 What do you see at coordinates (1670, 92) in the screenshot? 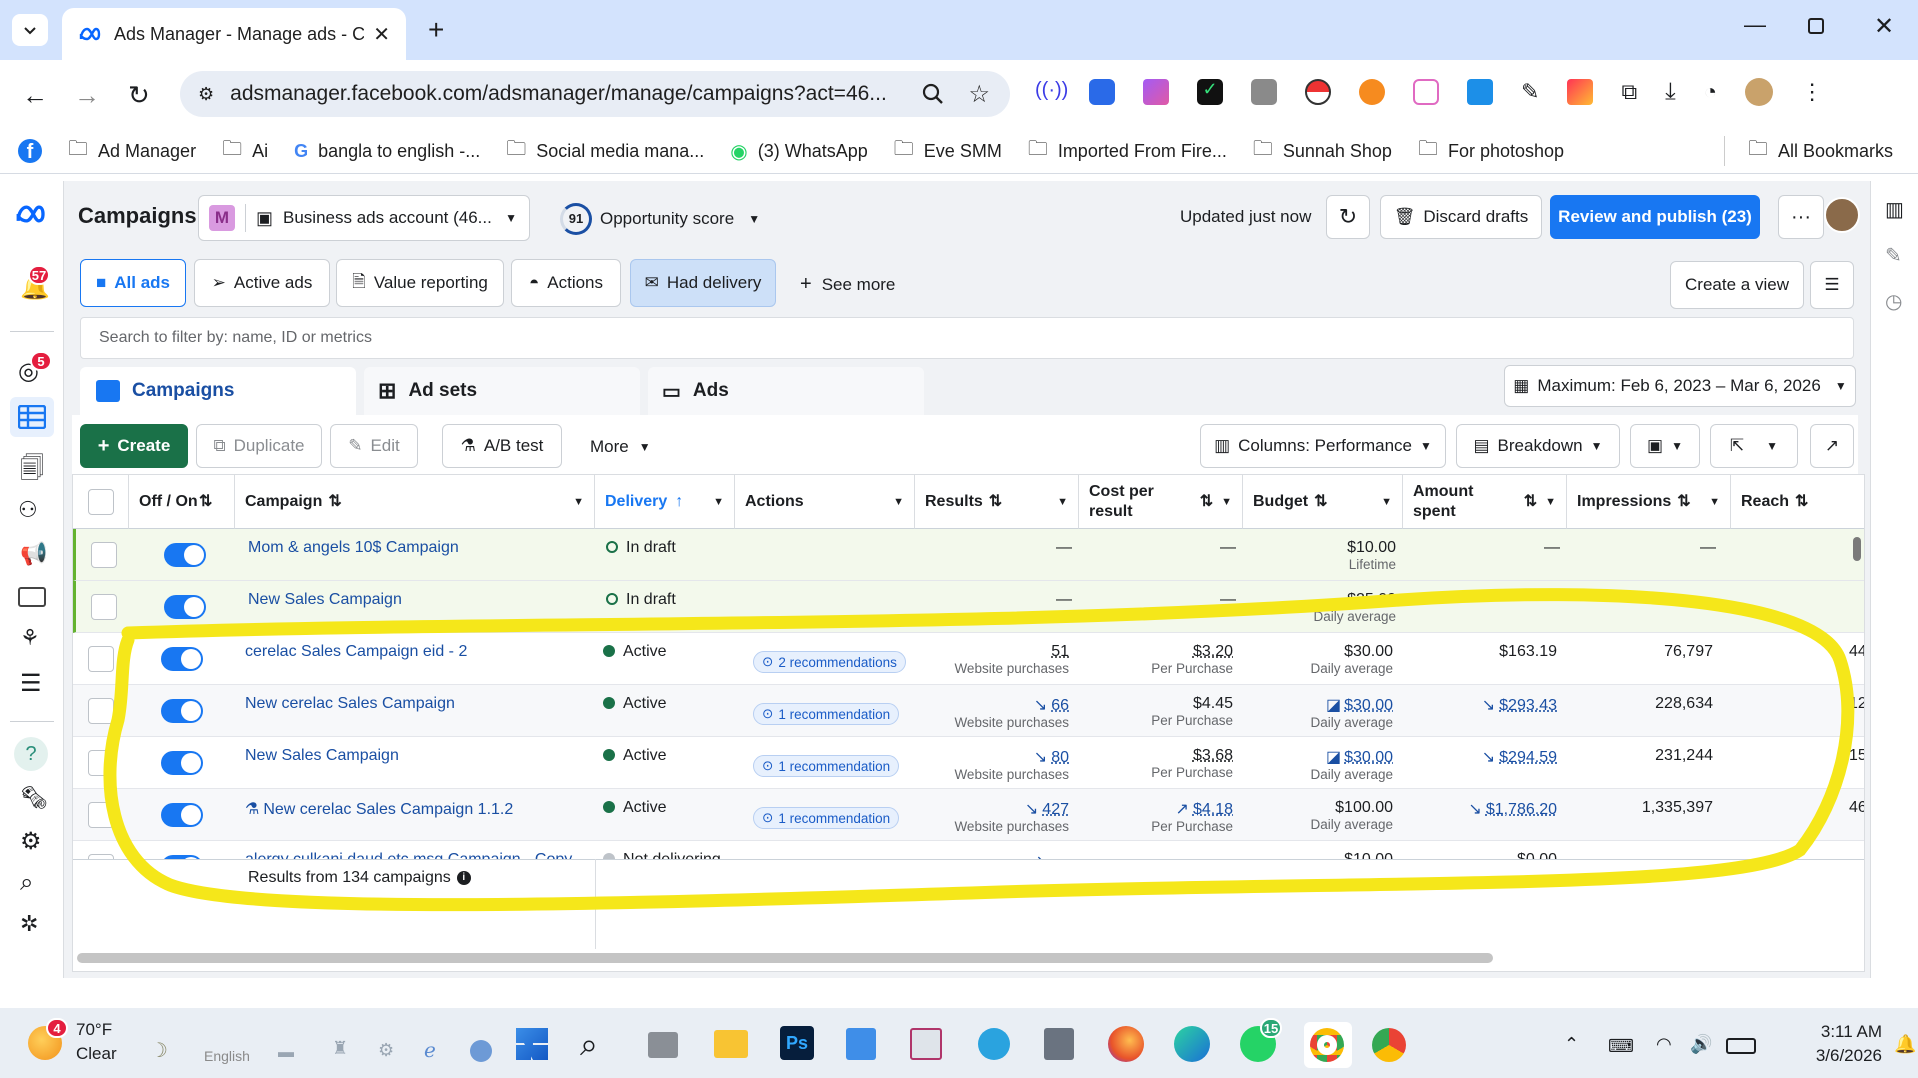
I see `downloads-icon: ⤓` at bounding box center [1670, 92].